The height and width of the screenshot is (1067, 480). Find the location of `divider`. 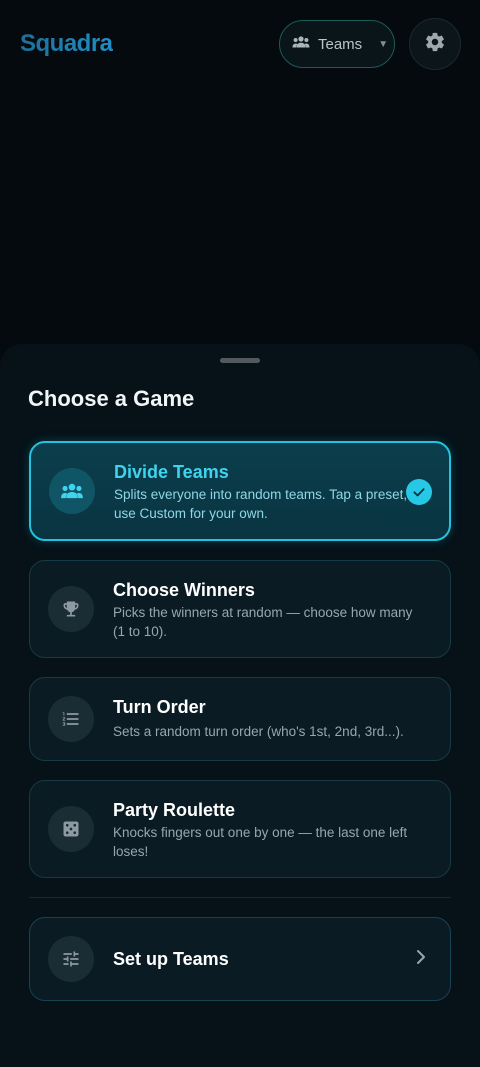

divider is located at coordinates (240, 897).